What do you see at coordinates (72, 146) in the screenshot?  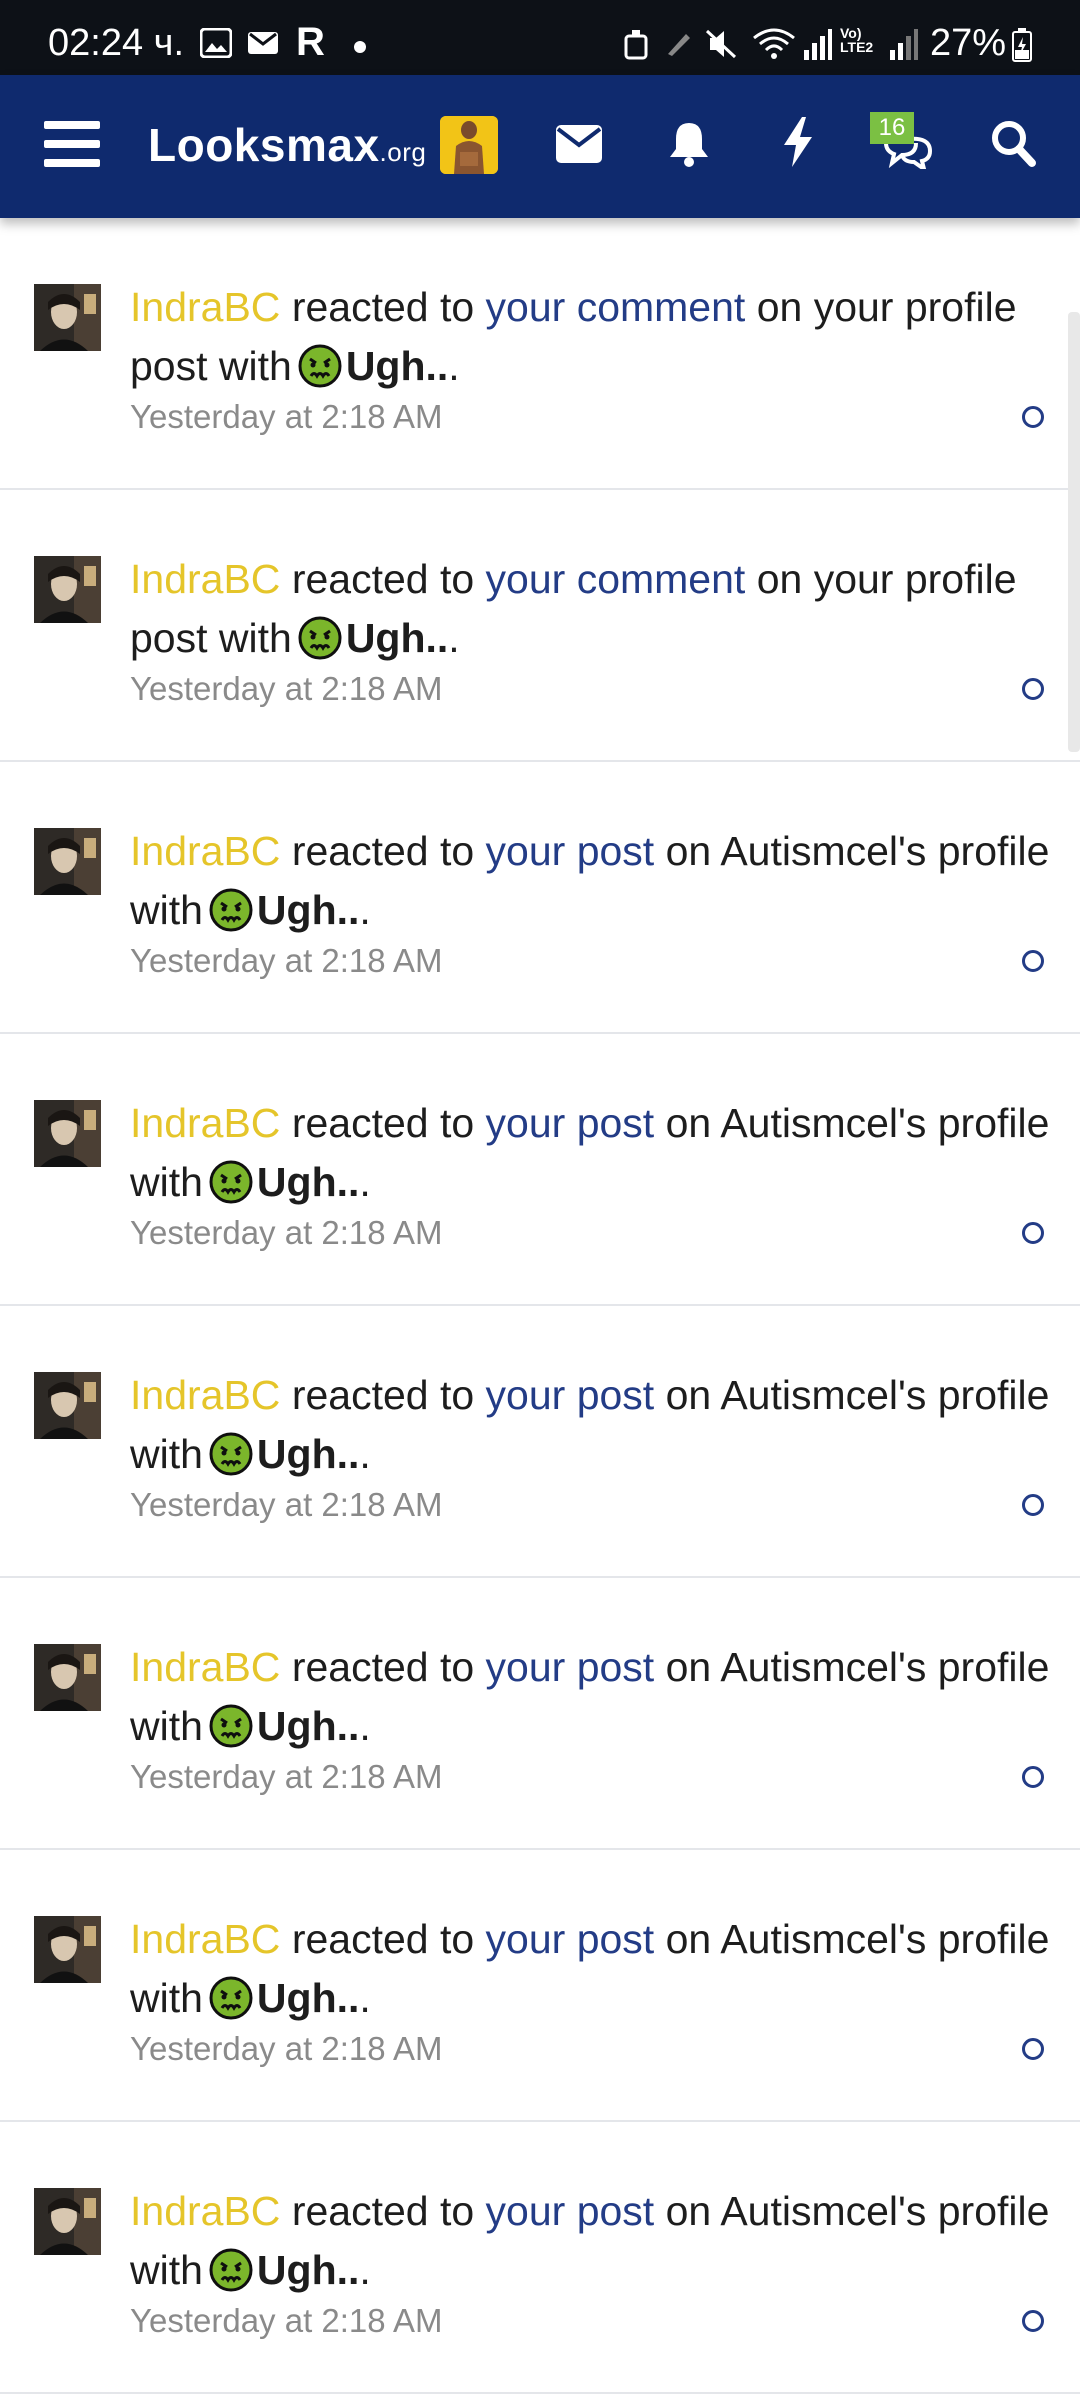 I see `menu-icon` at bounding box center [72, 146].